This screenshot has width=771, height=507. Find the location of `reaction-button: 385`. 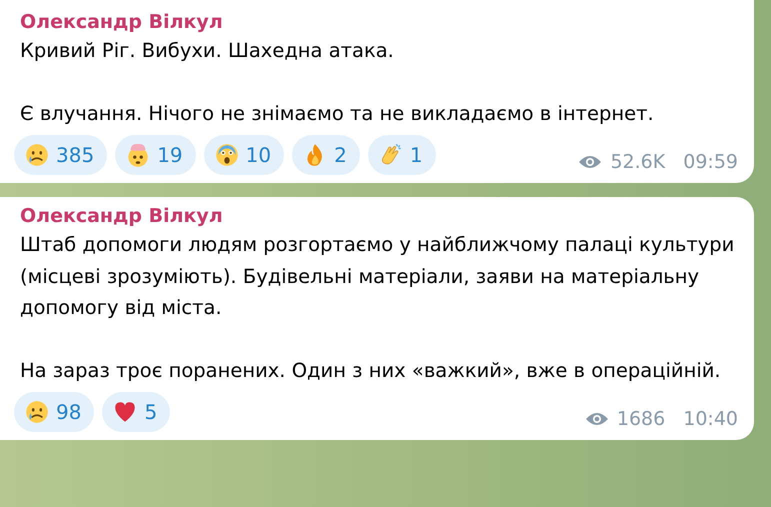

reaction-button: 385 is located at coordinates (61, 155).